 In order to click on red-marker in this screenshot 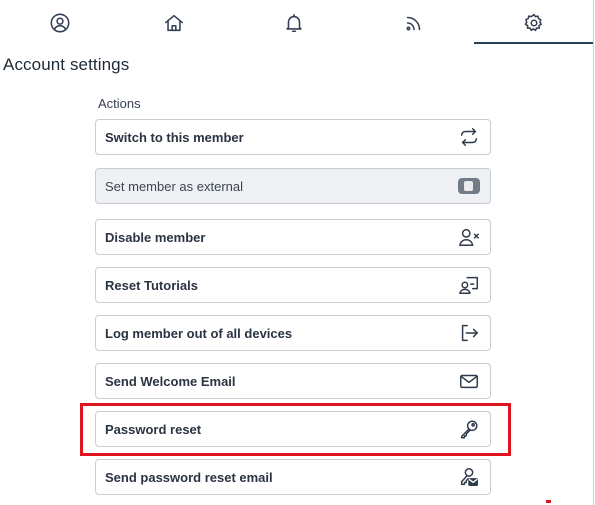, I will do `click(548, 501)`.